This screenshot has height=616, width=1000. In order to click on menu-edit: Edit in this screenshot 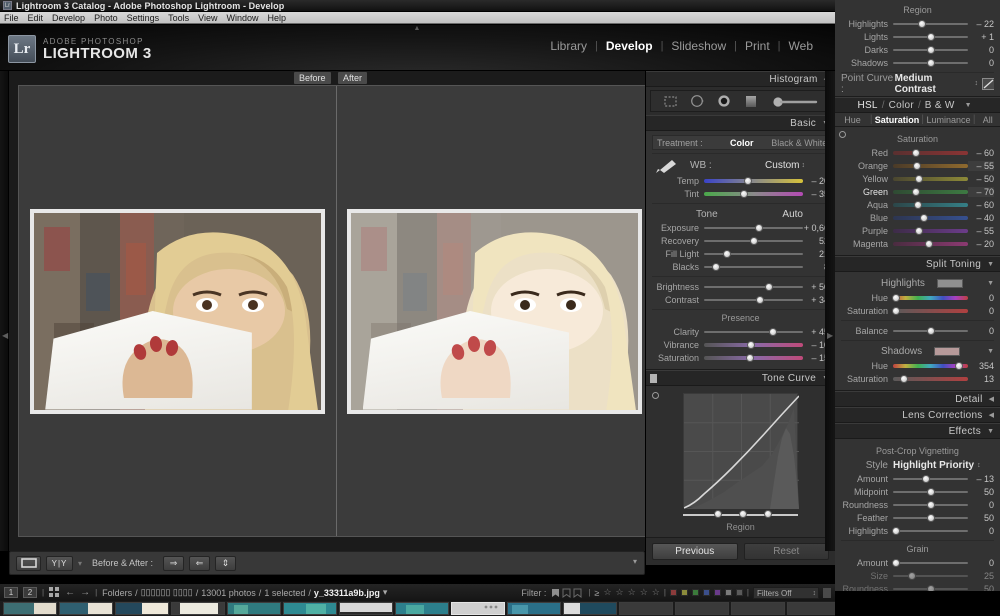, I will do `click(36, 18)`.